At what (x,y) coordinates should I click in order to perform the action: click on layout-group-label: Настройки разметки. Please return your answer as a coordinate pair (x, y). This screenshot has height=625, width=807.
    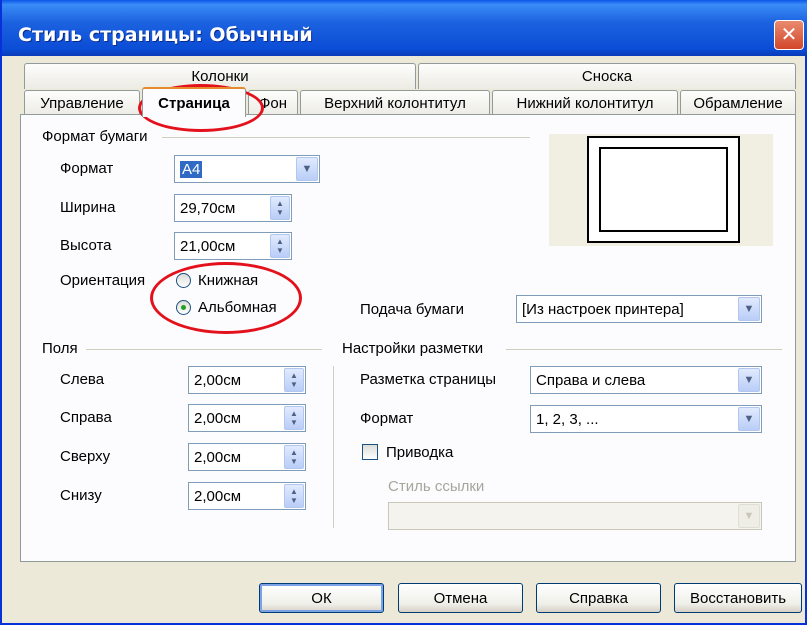
    Looking at the image, I should click on (413, 348).